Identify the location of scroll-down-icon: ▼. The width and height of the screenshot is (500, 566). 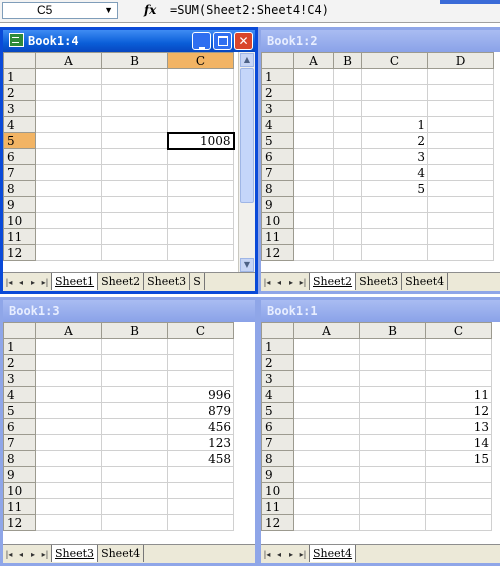
(247, 265).